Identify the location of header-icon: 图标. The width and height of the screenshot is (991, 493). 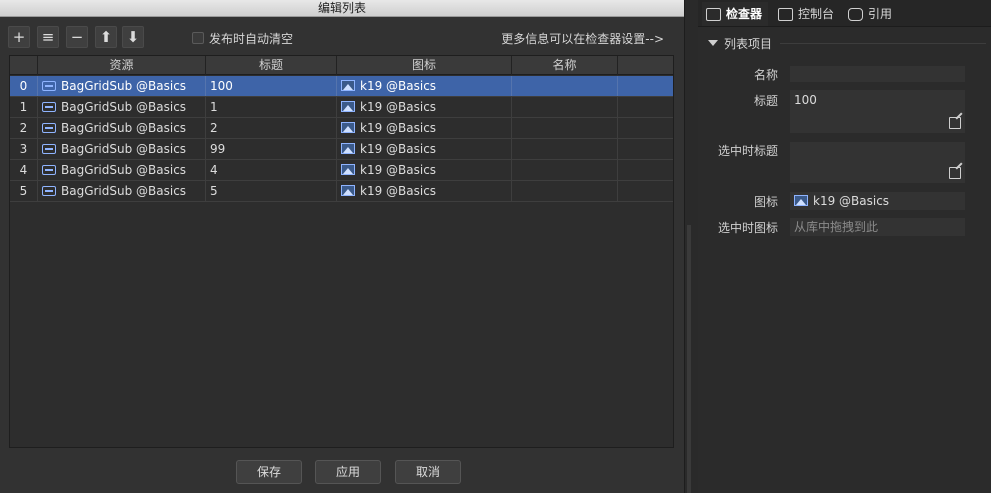
(424, 65).